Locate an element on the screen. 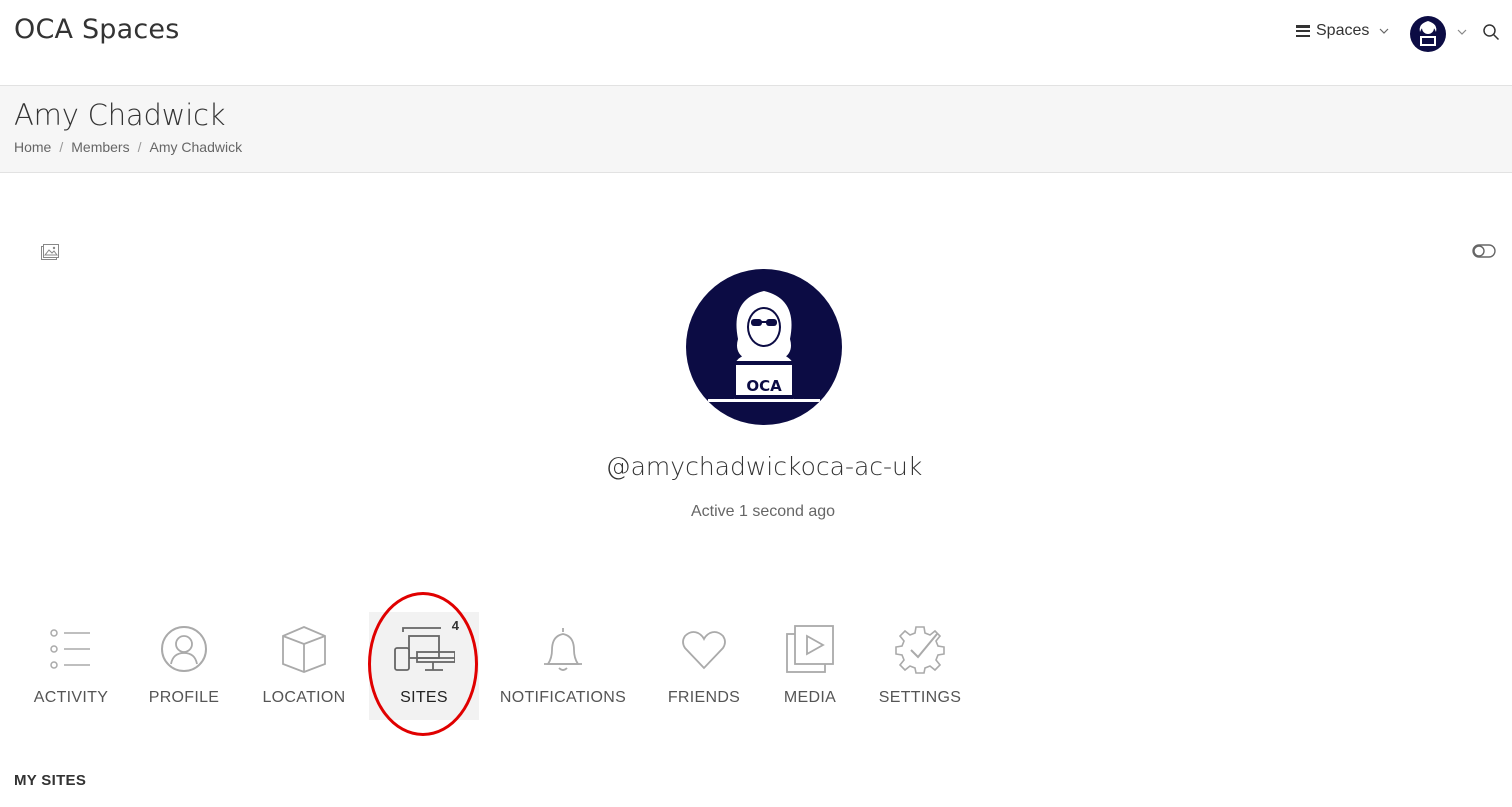 The image size is (1512, 807). toggle-icon is located at coordinates (1484, 251).